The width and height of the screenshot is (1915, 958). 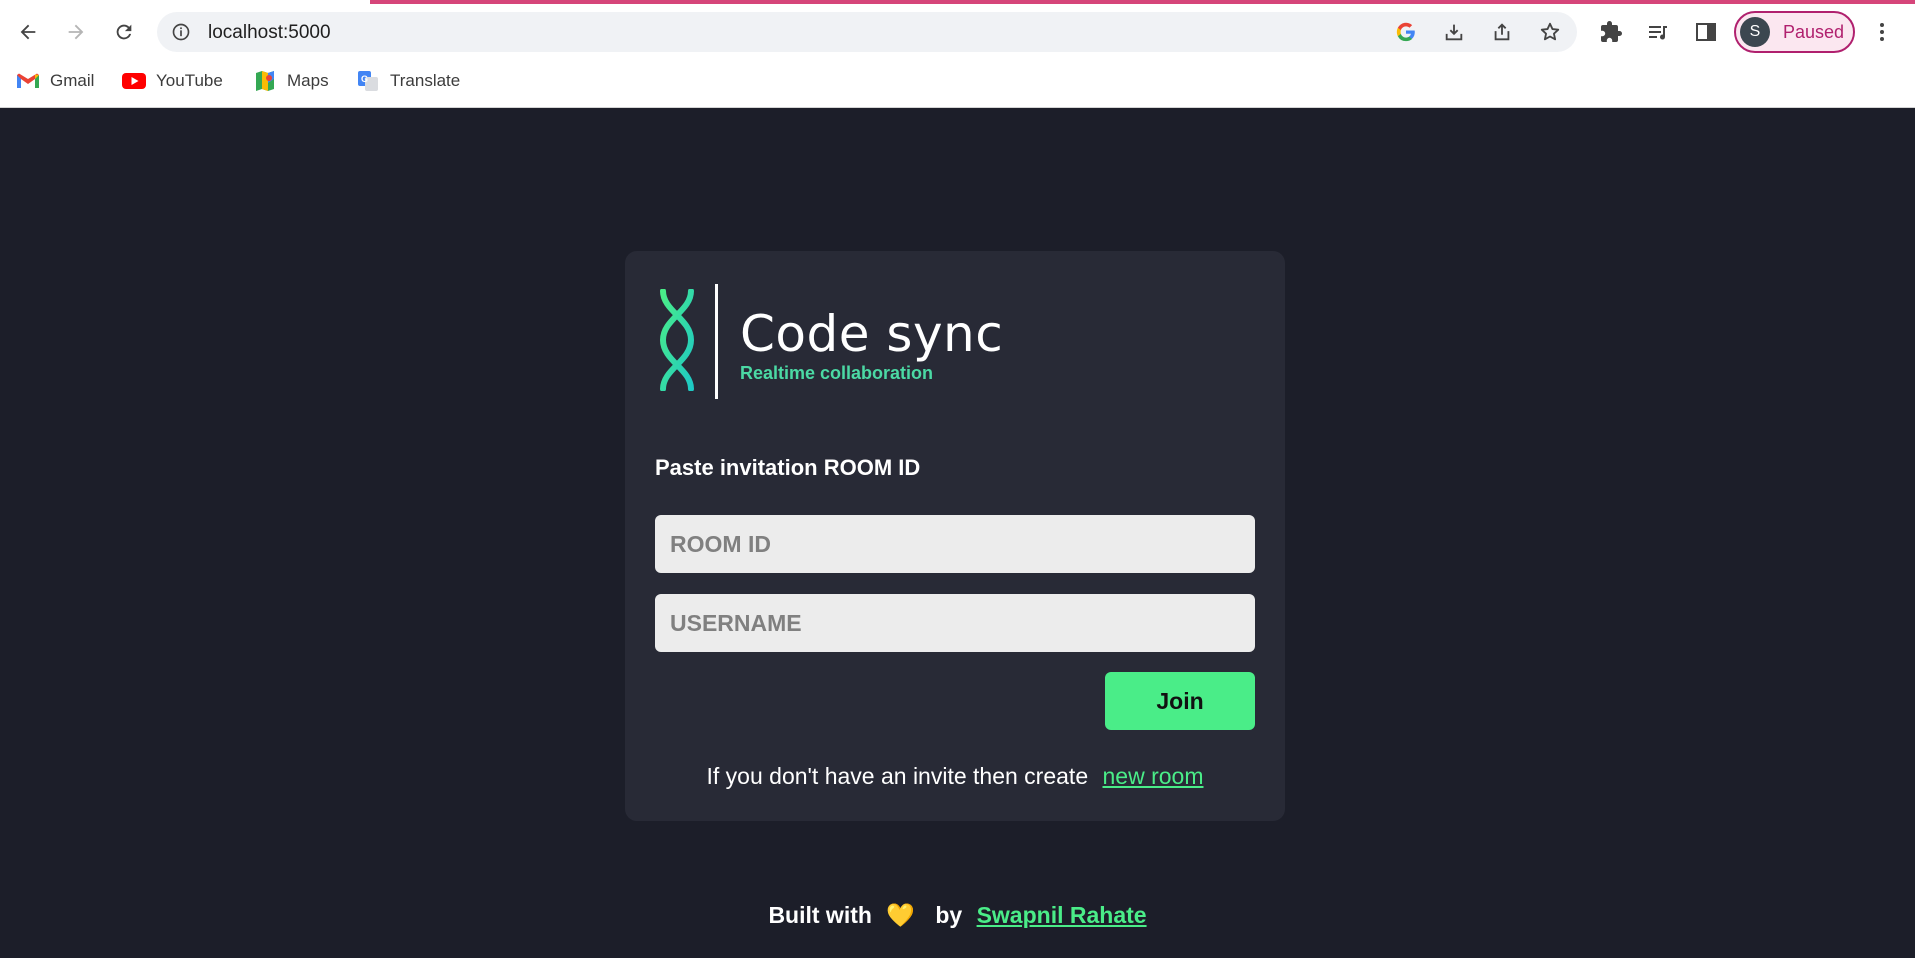 What do you see at coordinates (1062, 915) in the screenshot?
I see `author-link: Swapnil Rahate` at bounding box center [1062, 915].